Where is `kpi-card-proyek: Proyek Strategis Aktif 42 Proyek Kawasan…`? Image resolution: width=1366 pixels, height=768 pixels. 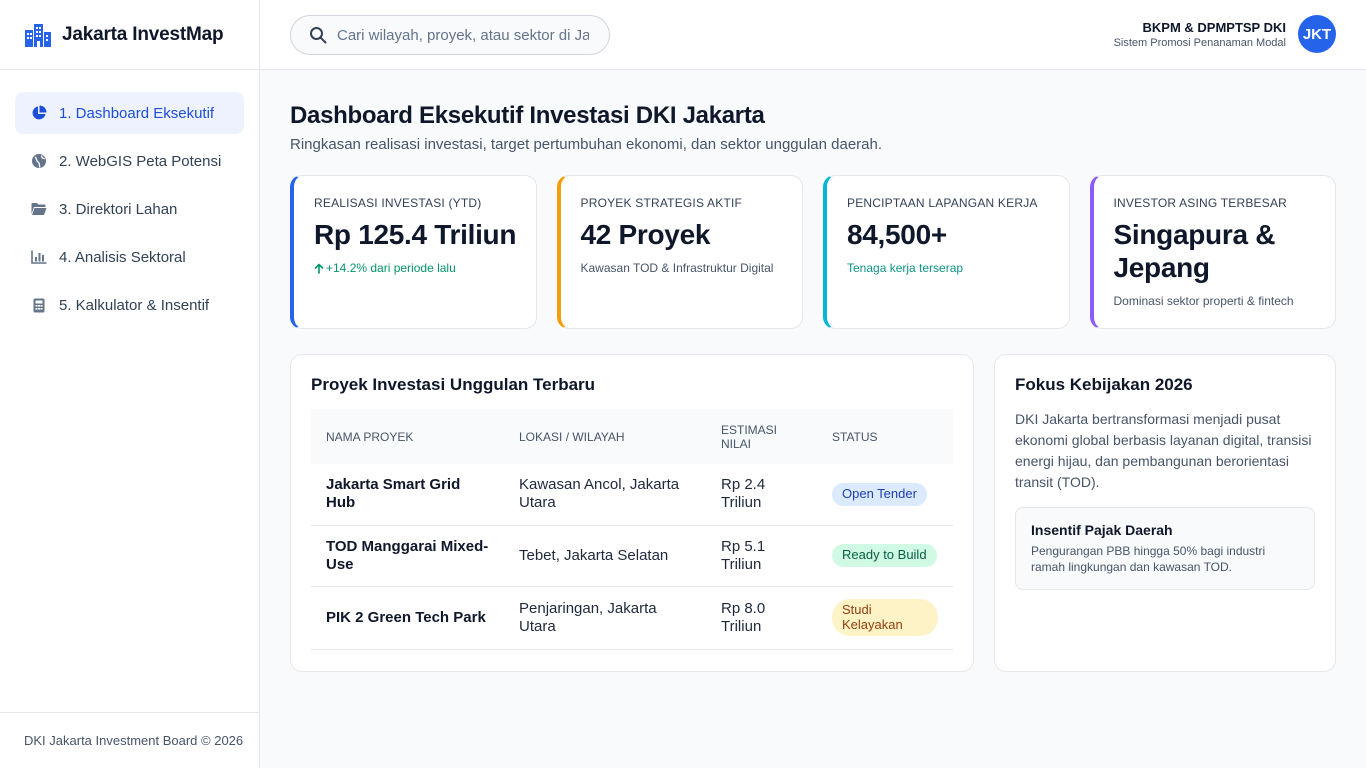
kpi-card-proyek: Proyek Strategis Aktif 42 Proyek Kawasan… is located at coordinates (679, 252).